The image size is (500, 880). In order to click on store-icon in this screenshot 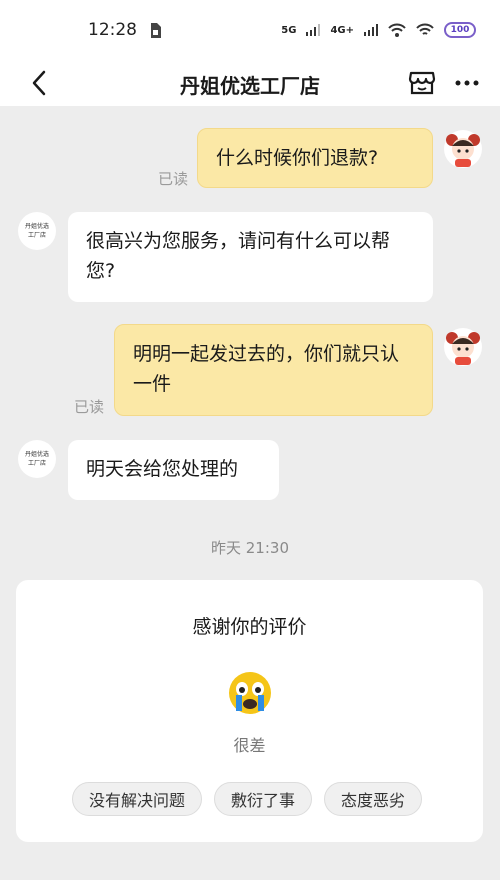, I will do `click(422, 83)`.